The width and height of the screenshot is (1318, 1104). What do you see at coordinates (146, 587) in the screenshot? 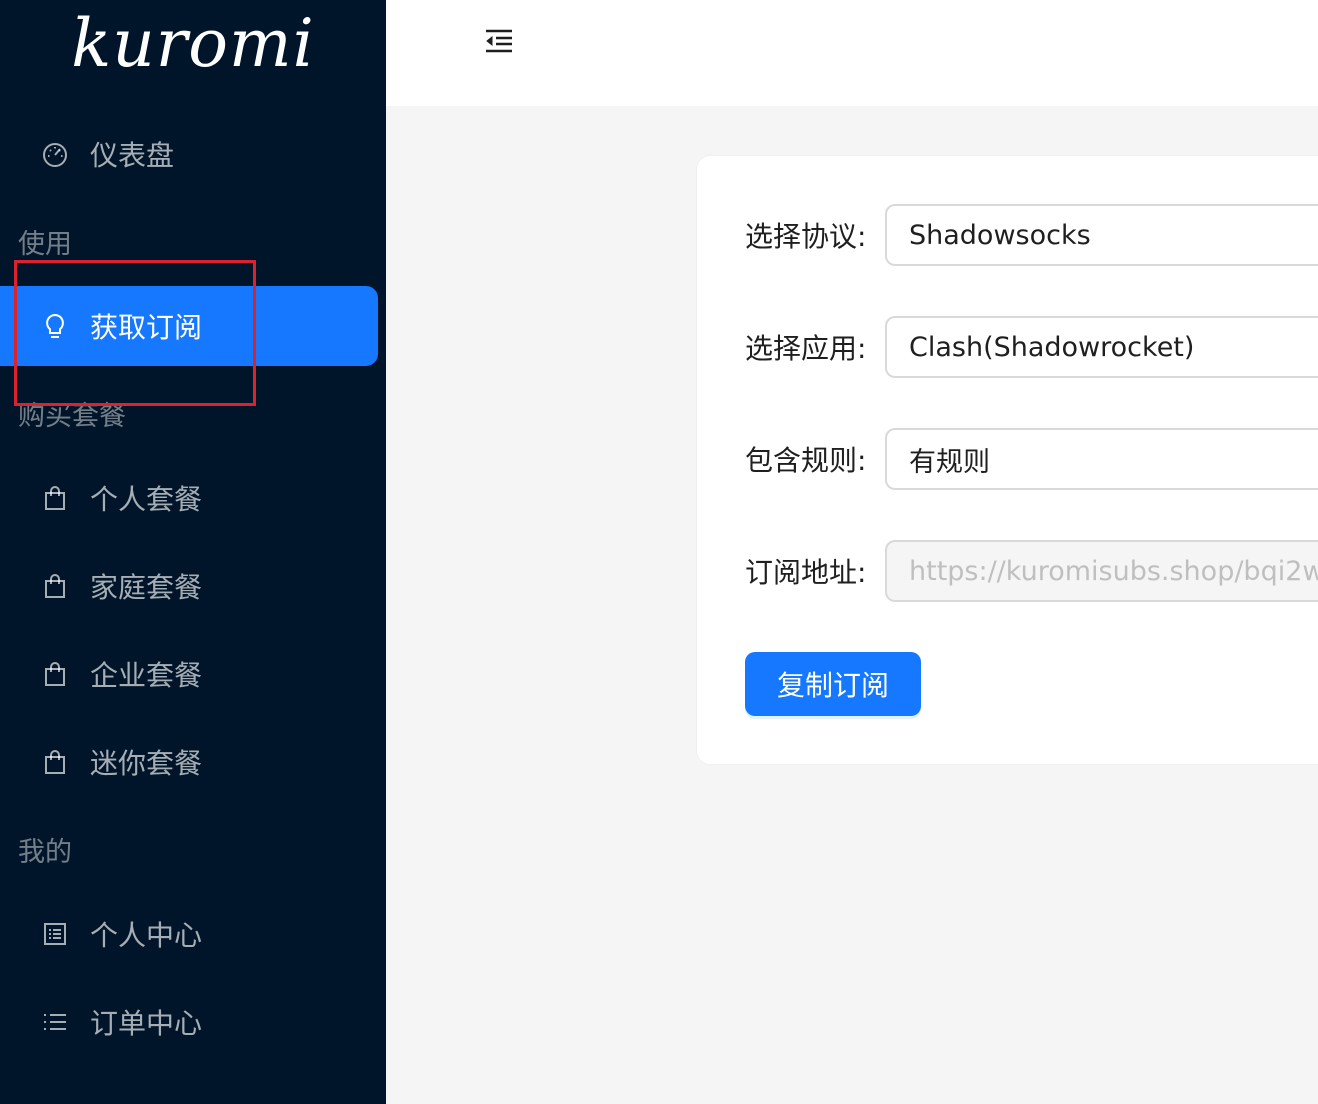
I see `sidebar-item-label: 家庭套餐` at bounding box center [146, 587].